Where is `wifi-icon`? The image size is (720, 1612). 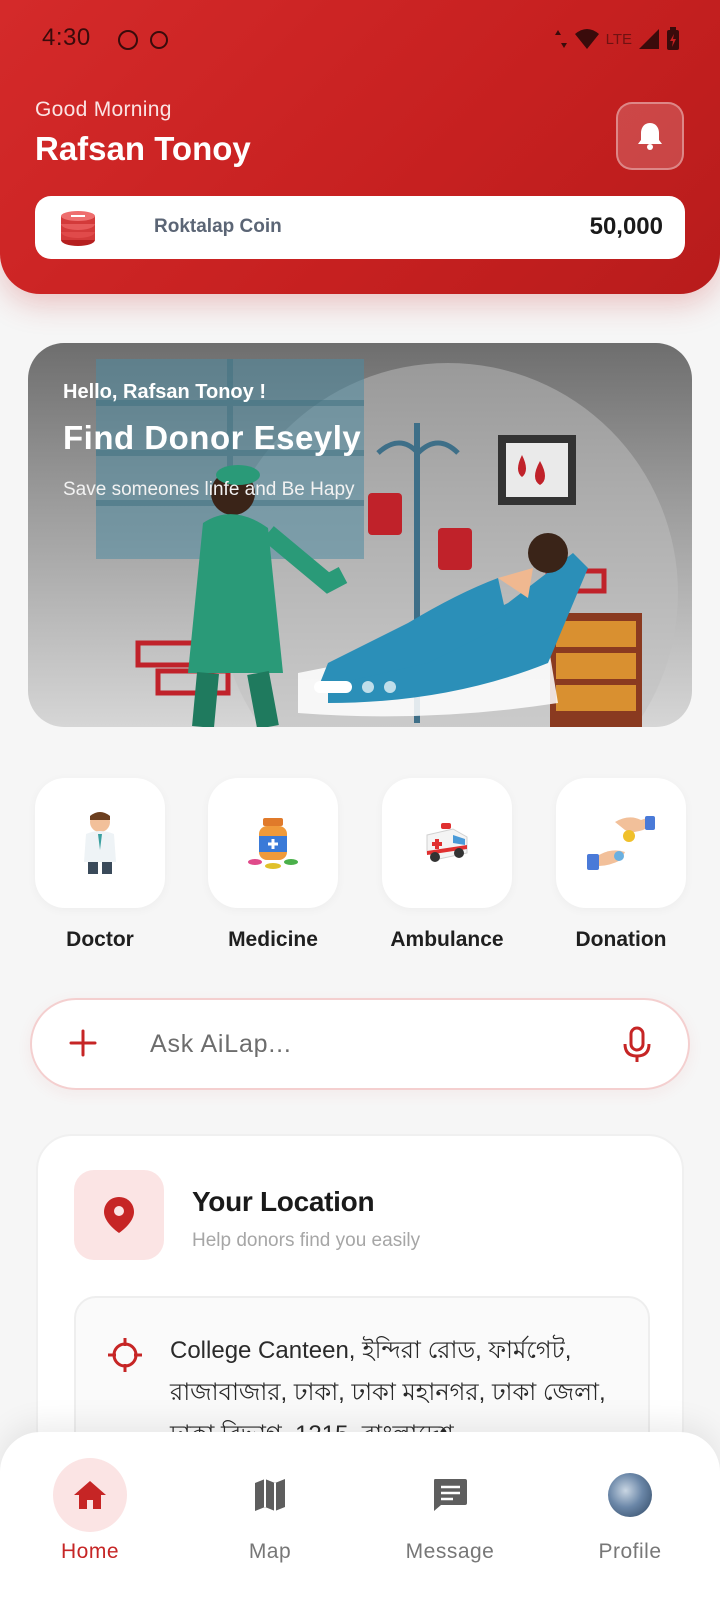
wifi-icon is located at coordinates (586, 39).